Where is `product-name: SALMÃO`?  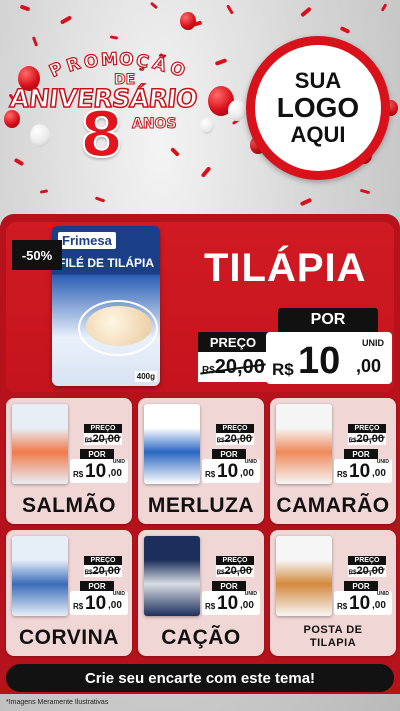
product-name: SALMÃO is located at coordinates (69, 505).